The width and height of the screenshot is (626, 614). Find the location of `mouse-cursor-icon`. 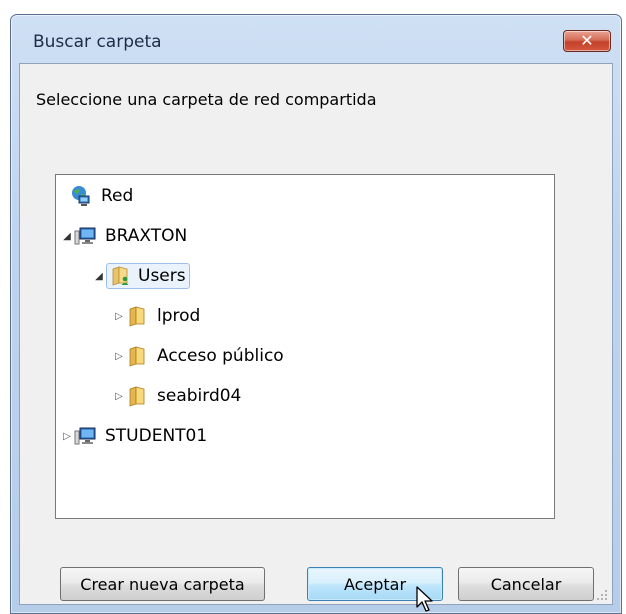

mouse-cursor-icon is located at coordinates (424, 599).